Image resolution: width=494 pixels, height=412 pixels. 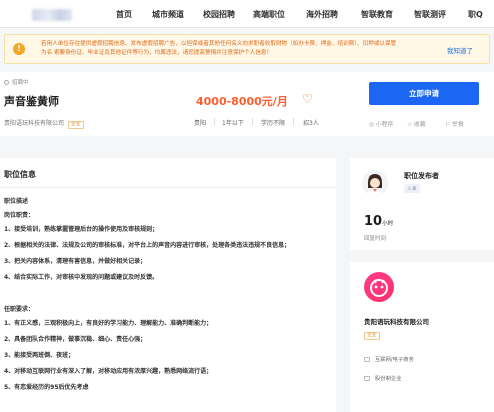 What do you see at coordinates (52, 15) in the screenshot?
I see `site-logo` at bounding box center [52, 15].